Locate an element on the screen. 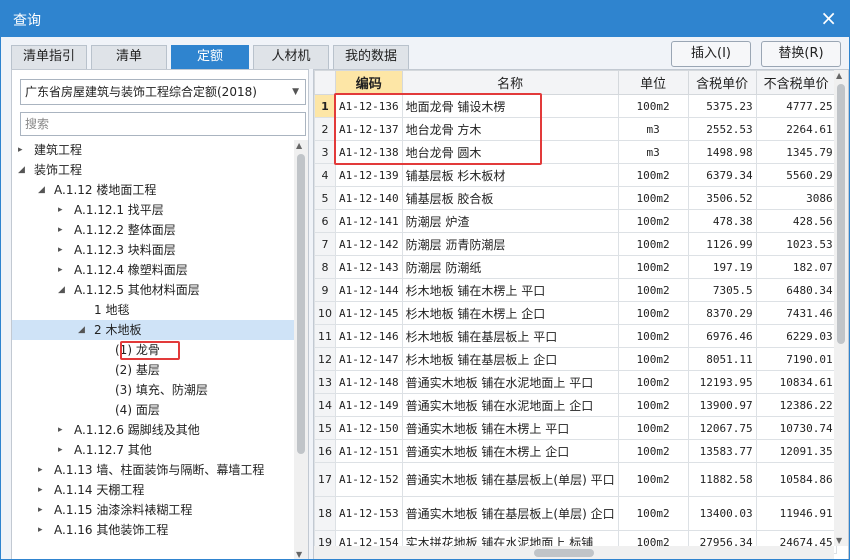 Image resolution: width=850 pixels, height=560 pixels. cell-notax-price: 1023.53 is located at coordinates (796, 244).